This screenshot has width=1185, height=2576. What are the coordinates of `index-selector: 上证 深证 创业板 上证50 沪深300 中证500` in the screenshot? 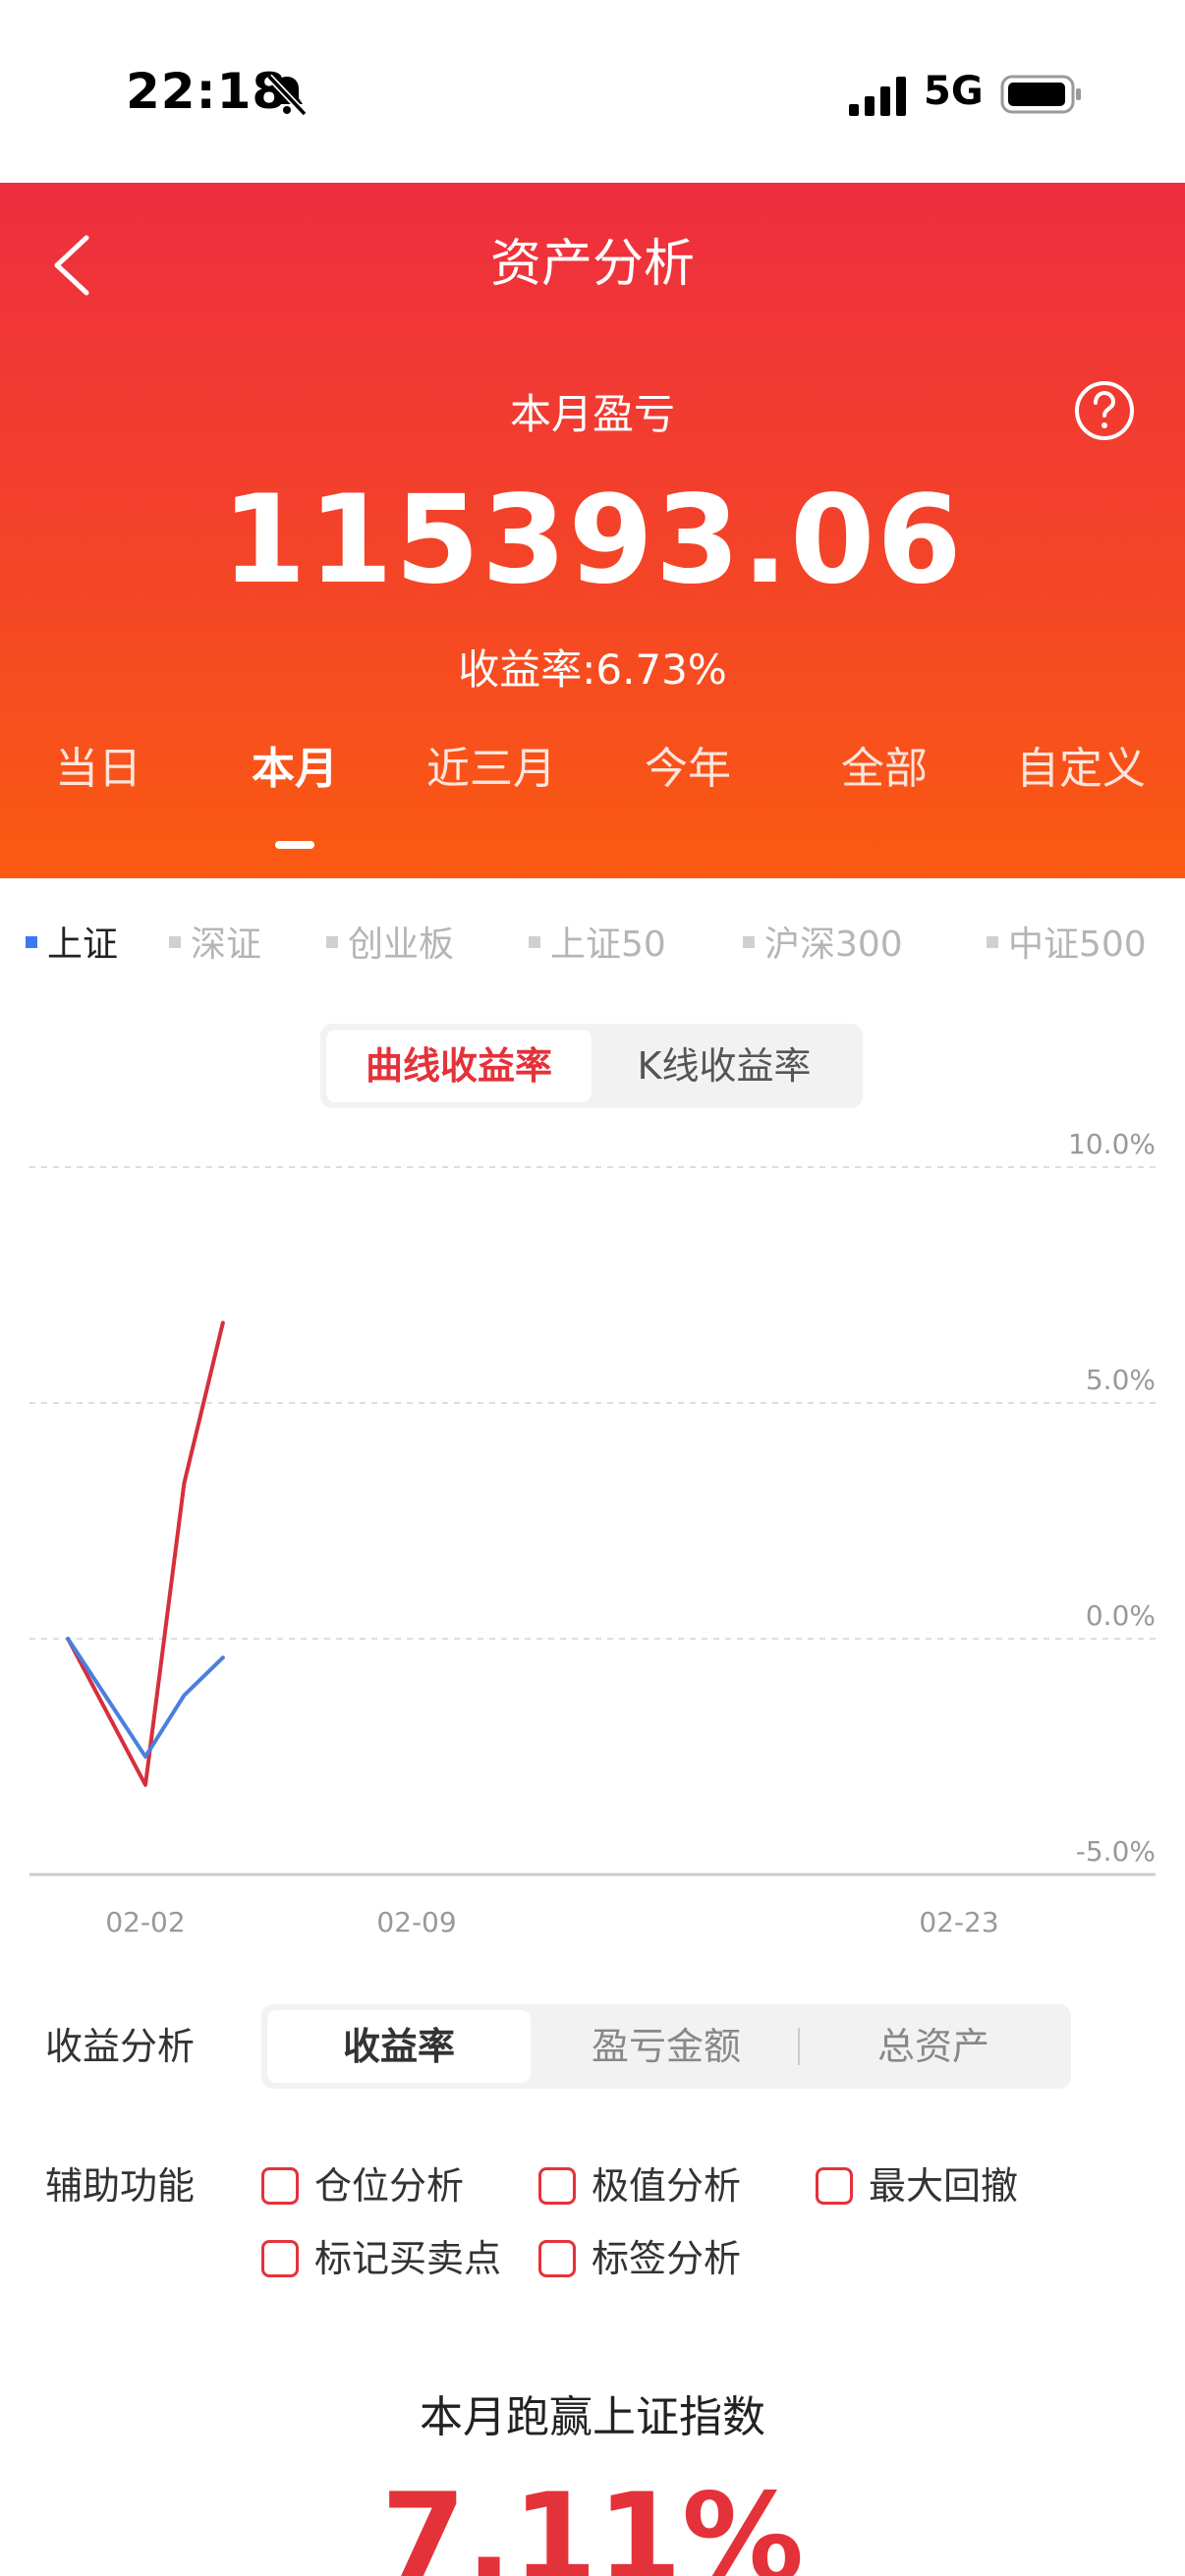 It's located at (592, 942).